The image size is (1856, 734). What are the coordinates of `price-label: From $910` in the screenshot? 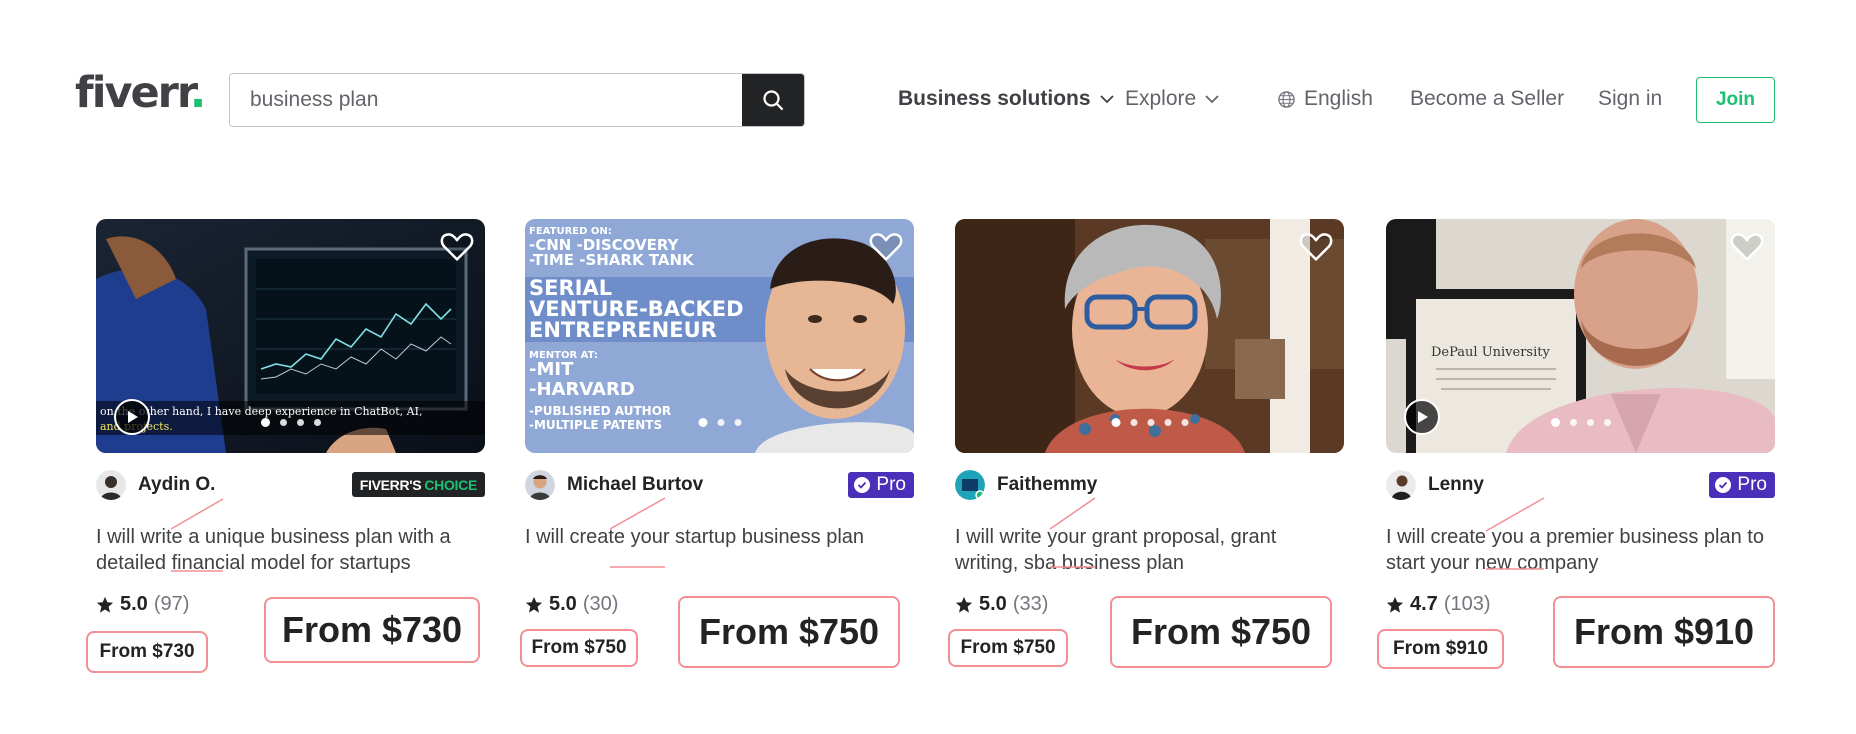 It's located at (1440, 649).